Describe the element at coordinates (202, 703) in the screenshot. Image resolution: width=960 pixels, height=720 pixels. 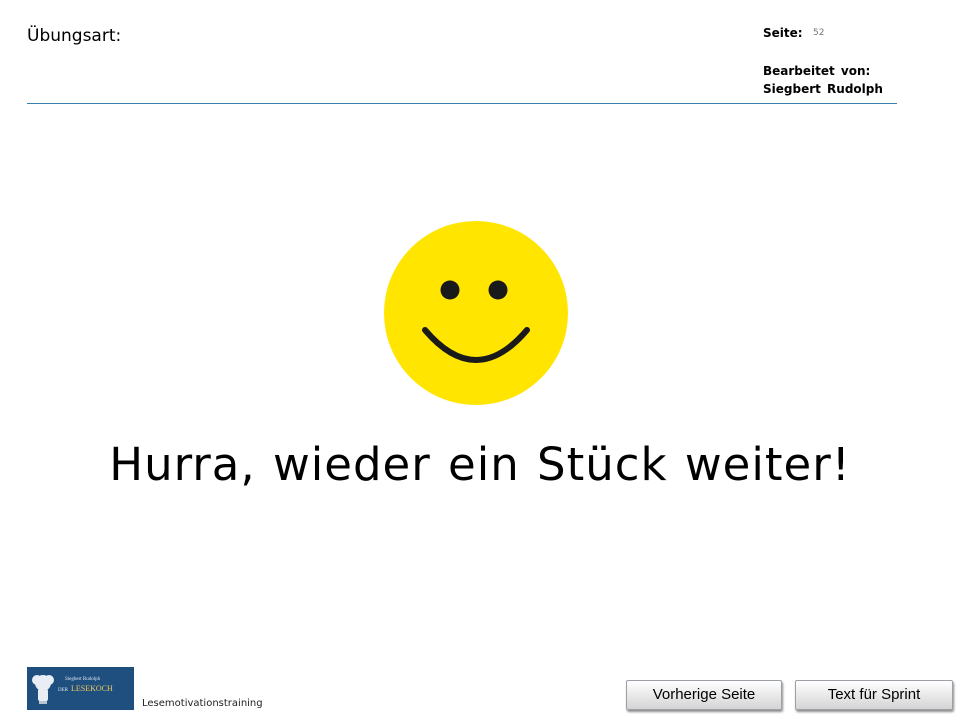
I see `program-name: Lesemotivationstraining` at that location.